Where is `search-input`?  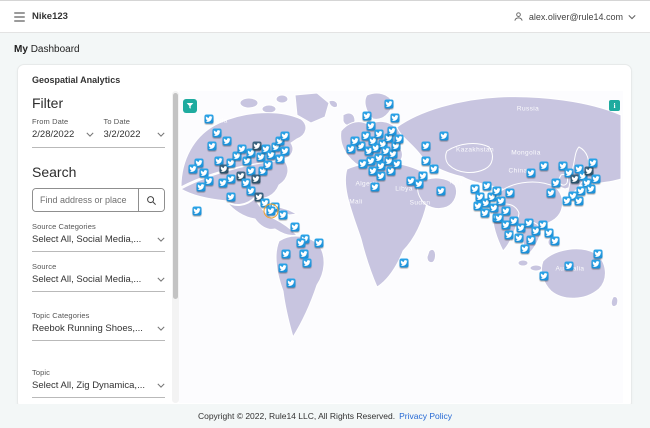 search-input is located at coordinates (85, 200).